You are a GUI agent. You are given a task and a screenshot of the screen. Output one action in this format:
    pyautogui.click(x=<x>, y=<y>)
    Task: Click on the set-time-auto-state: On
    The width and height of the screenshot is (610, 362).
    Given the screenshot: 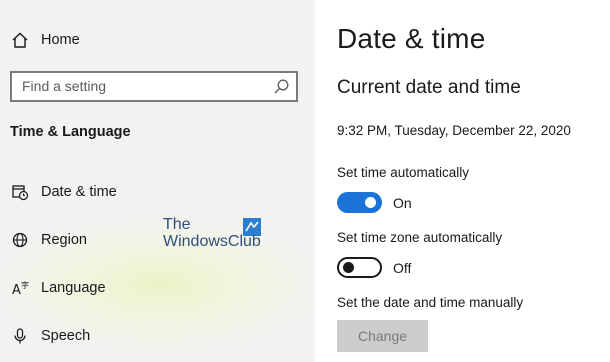 What is the action you would take?
    pyautogui.click(x=402, y=203)
    